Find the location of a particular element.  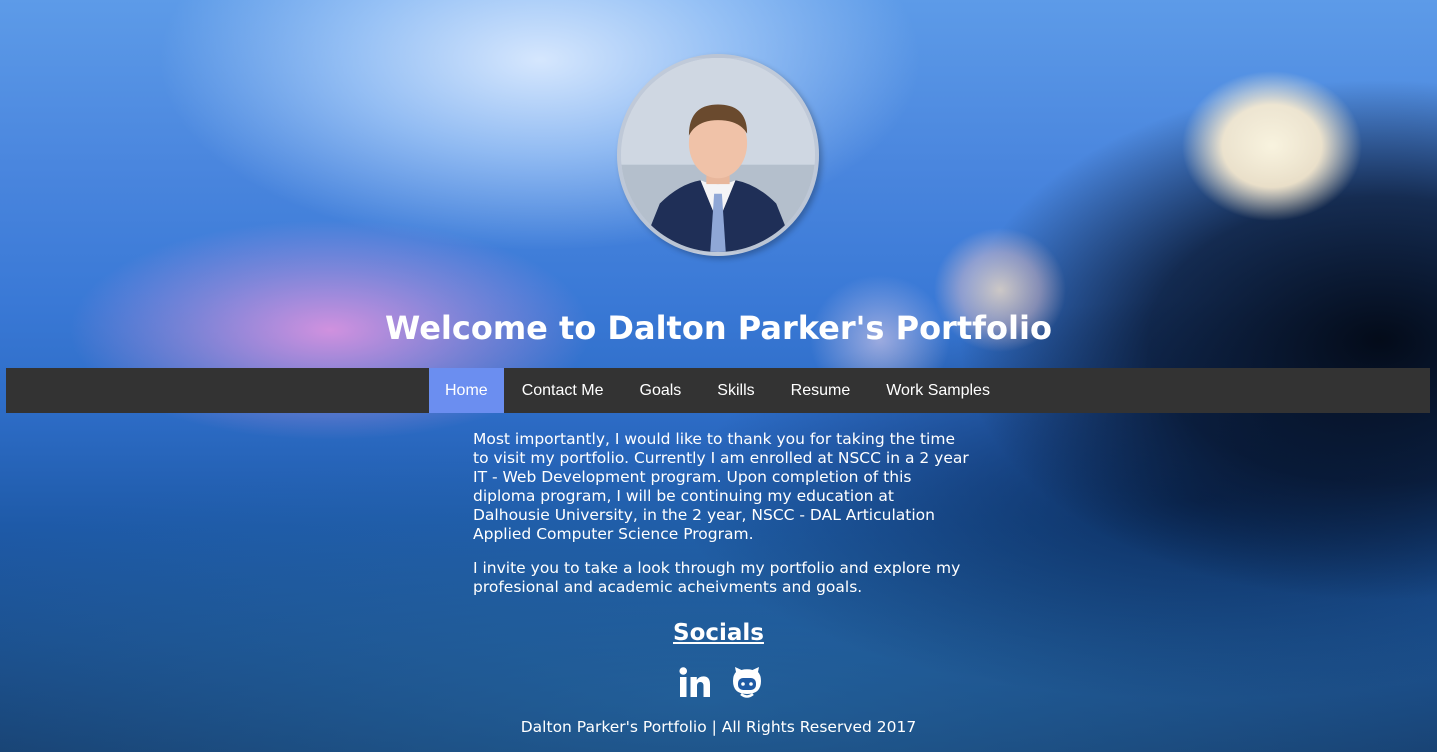

nav-item-skills: Skills is located at coordinates (735, 390).